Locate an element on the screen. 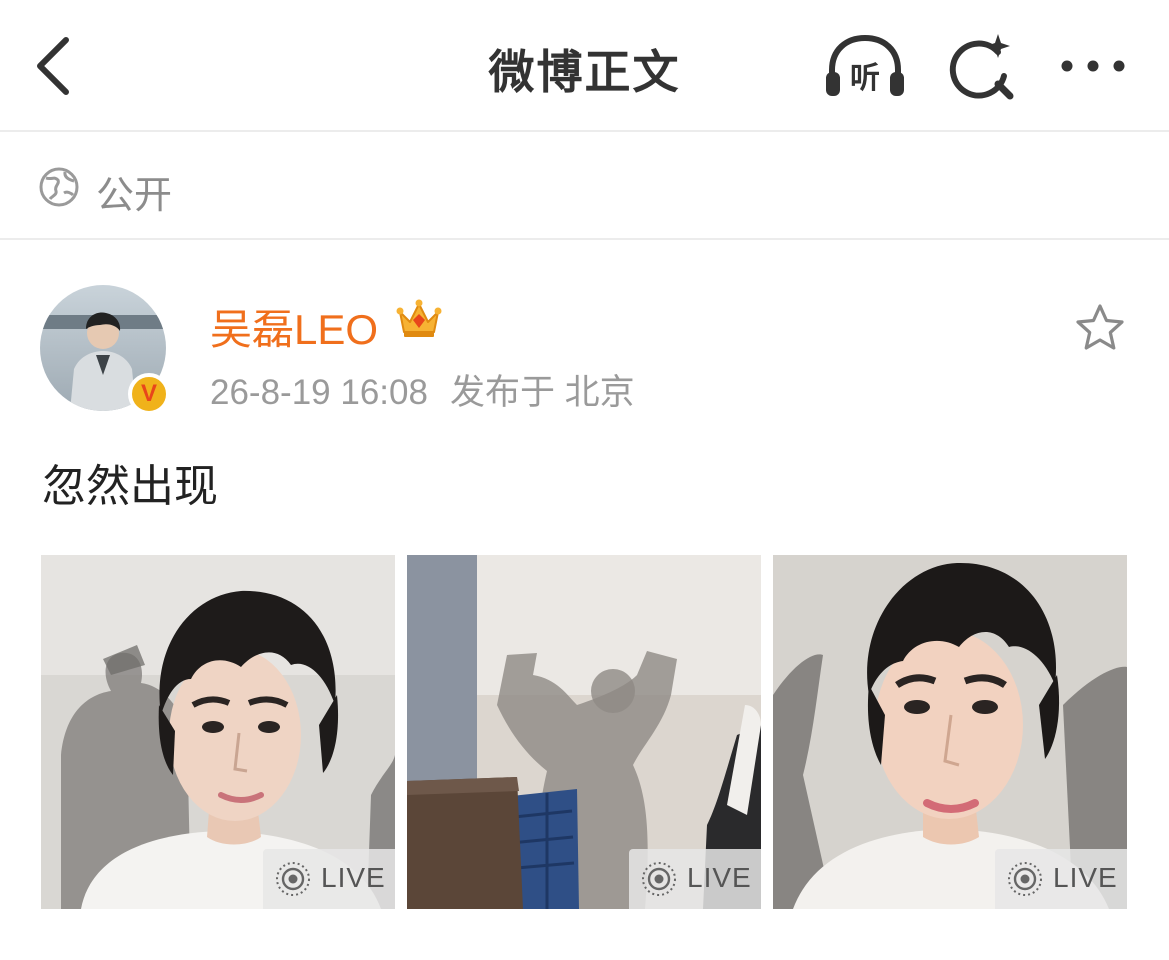 Image resolution: width=1169 pixels, height=960 pixels. star-icon is located at coordinates (1100, 327).